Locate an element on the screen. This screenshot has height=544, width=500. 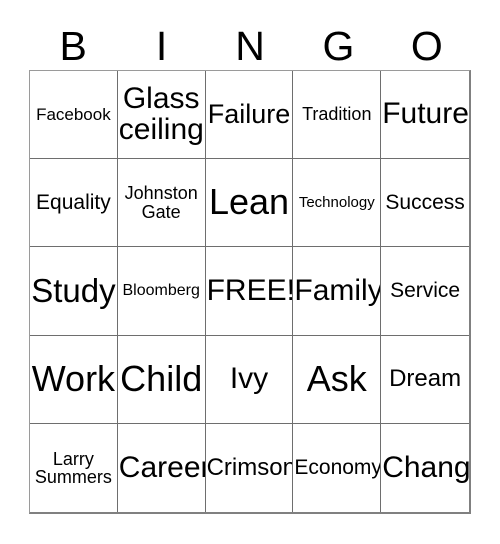
bingo-square-label: Work is located at coordinates (73, 378).